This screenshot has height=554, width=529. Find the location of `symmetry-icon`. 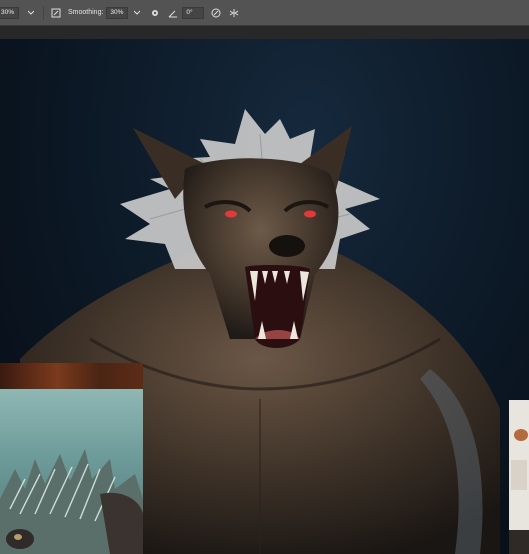

symmetry-icon is located at coordinates (234, 13).